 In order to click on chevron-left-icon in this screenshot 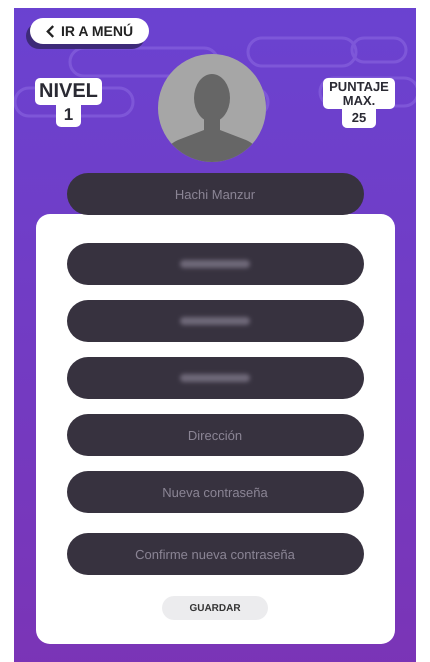, I will do `click(50, 31)`.